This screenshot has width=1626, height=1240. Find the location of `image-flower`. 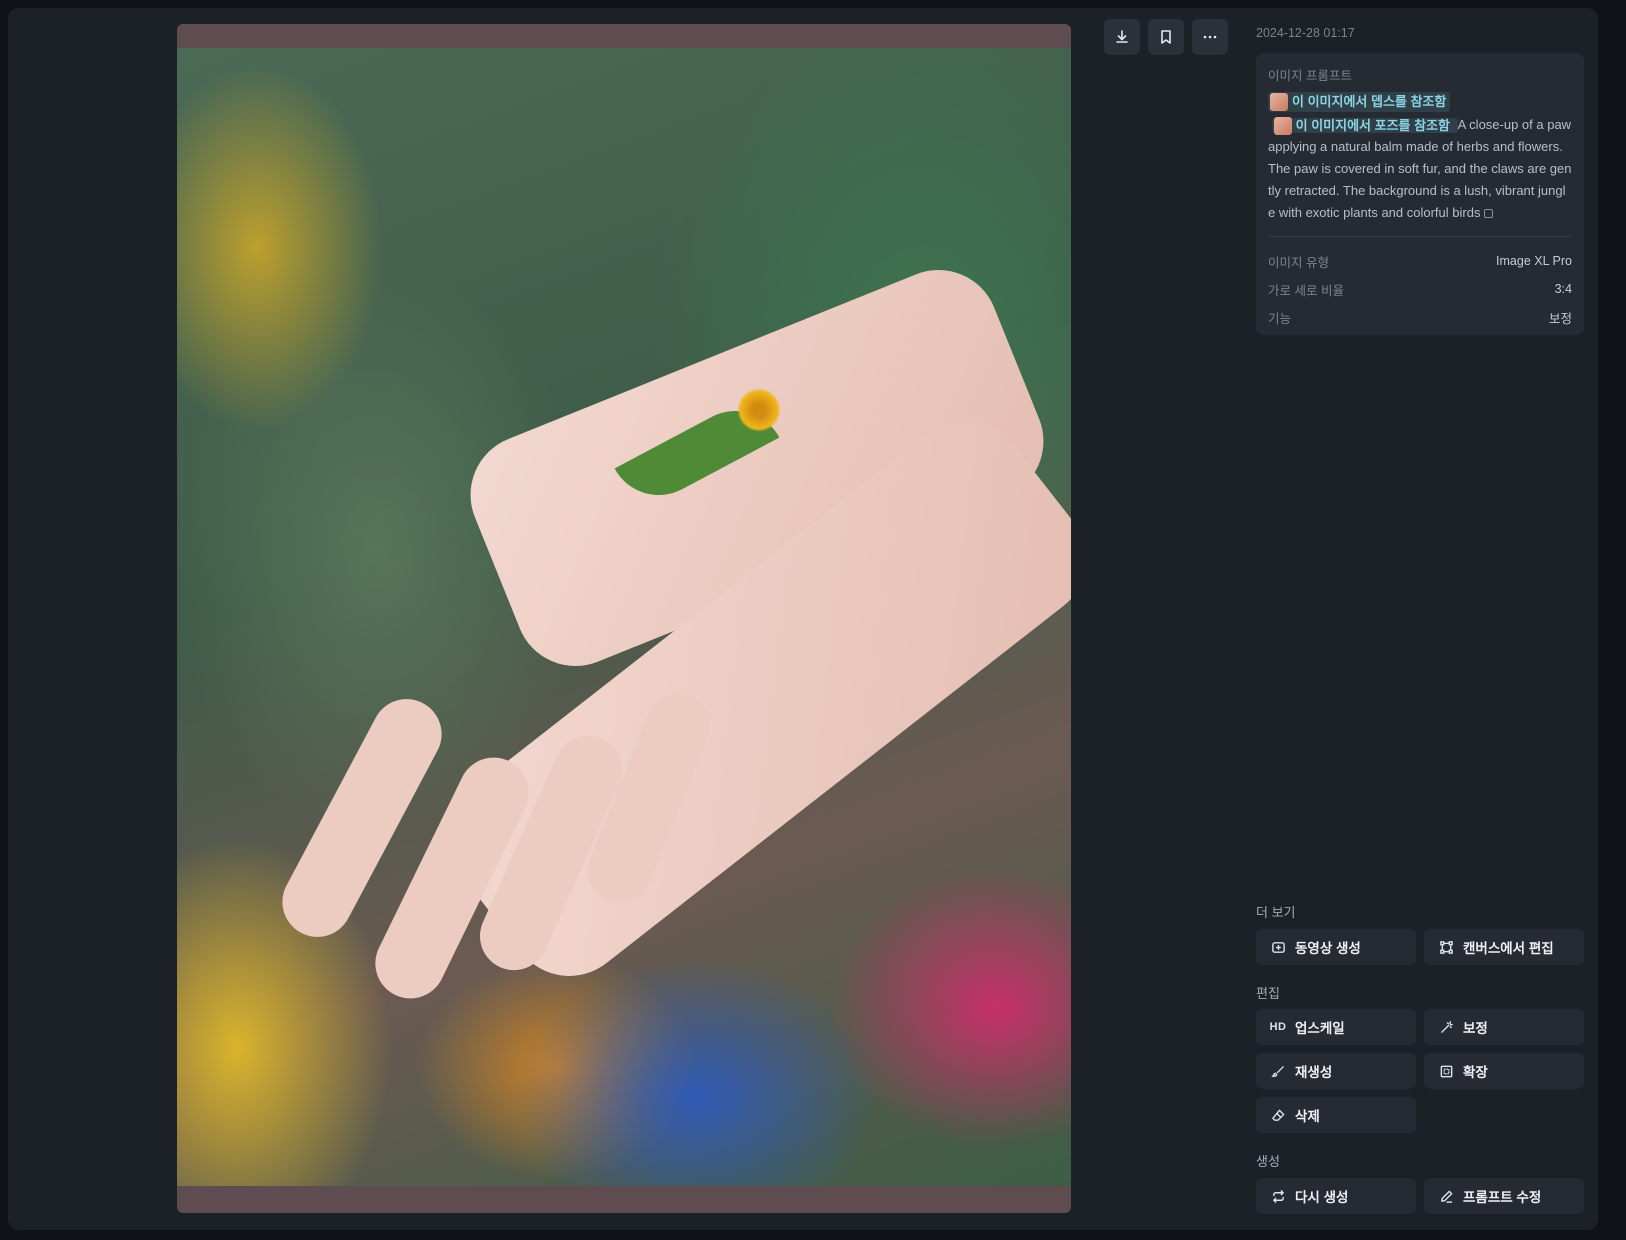

image-flower is located at coordinates (759, 410).